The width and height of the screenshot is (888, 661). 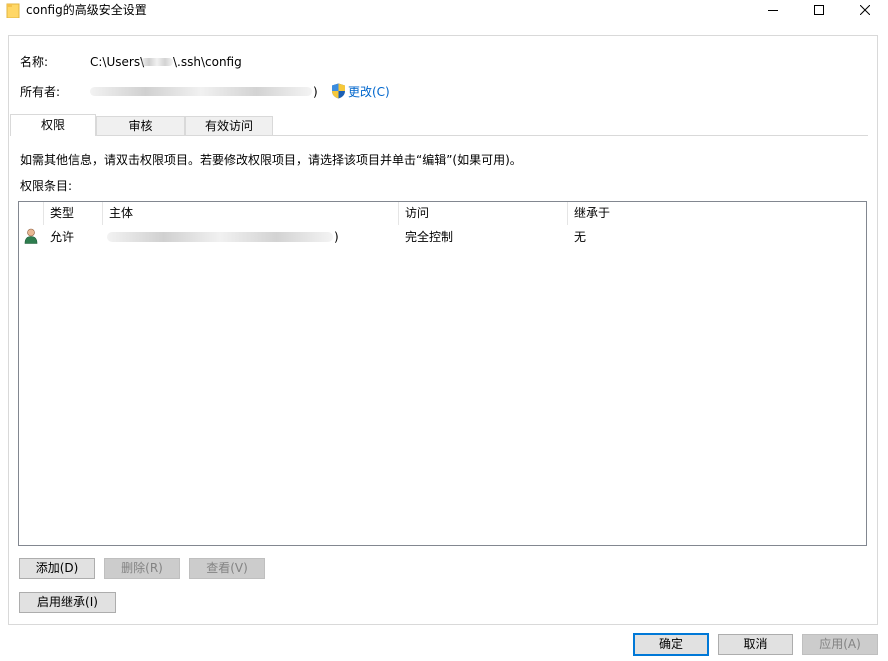 I want to click on close-button, so click(x=865, y=10).